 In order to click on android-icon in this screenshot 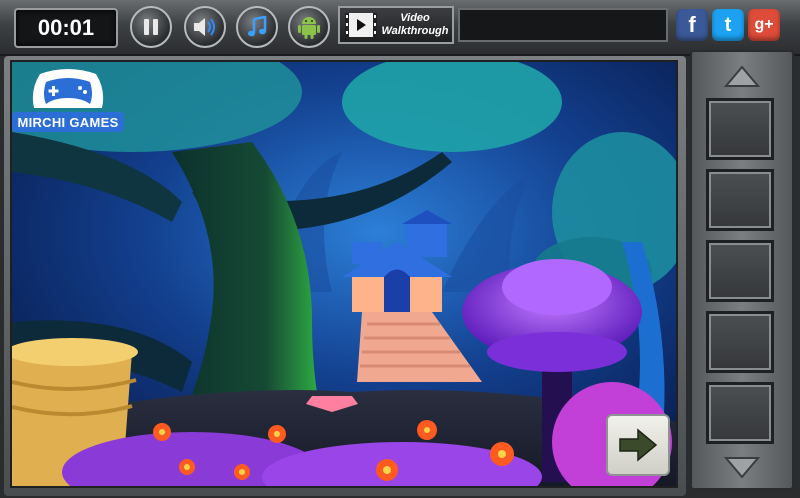, I will do `click(309, 28)`.